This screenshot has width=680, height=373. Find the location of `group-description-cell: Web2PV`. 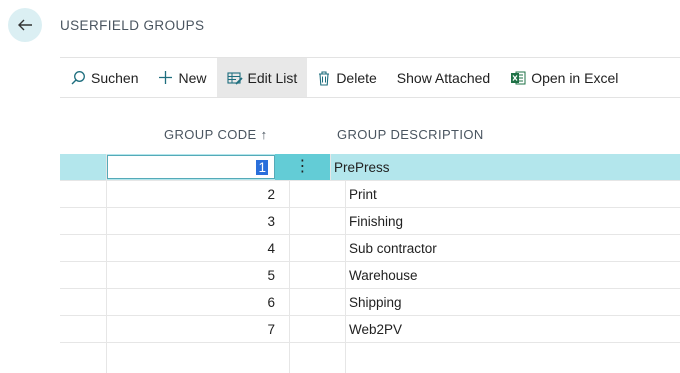

group-description-cell: Web2PV is located at coordinates (513, 329).